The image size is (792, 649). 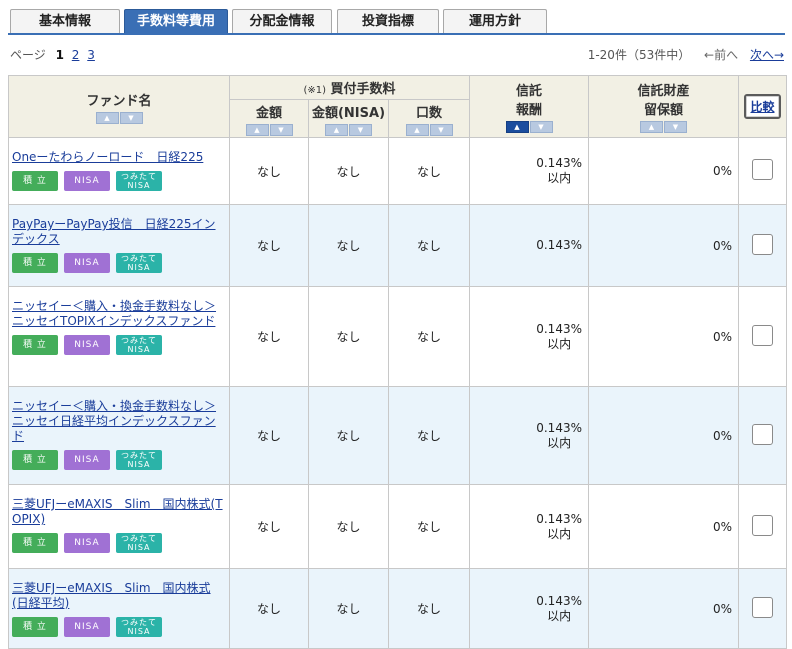 I want to click on header-retained: 信託財産 留保額 ▲ ▼, so click(x=663, y=106).